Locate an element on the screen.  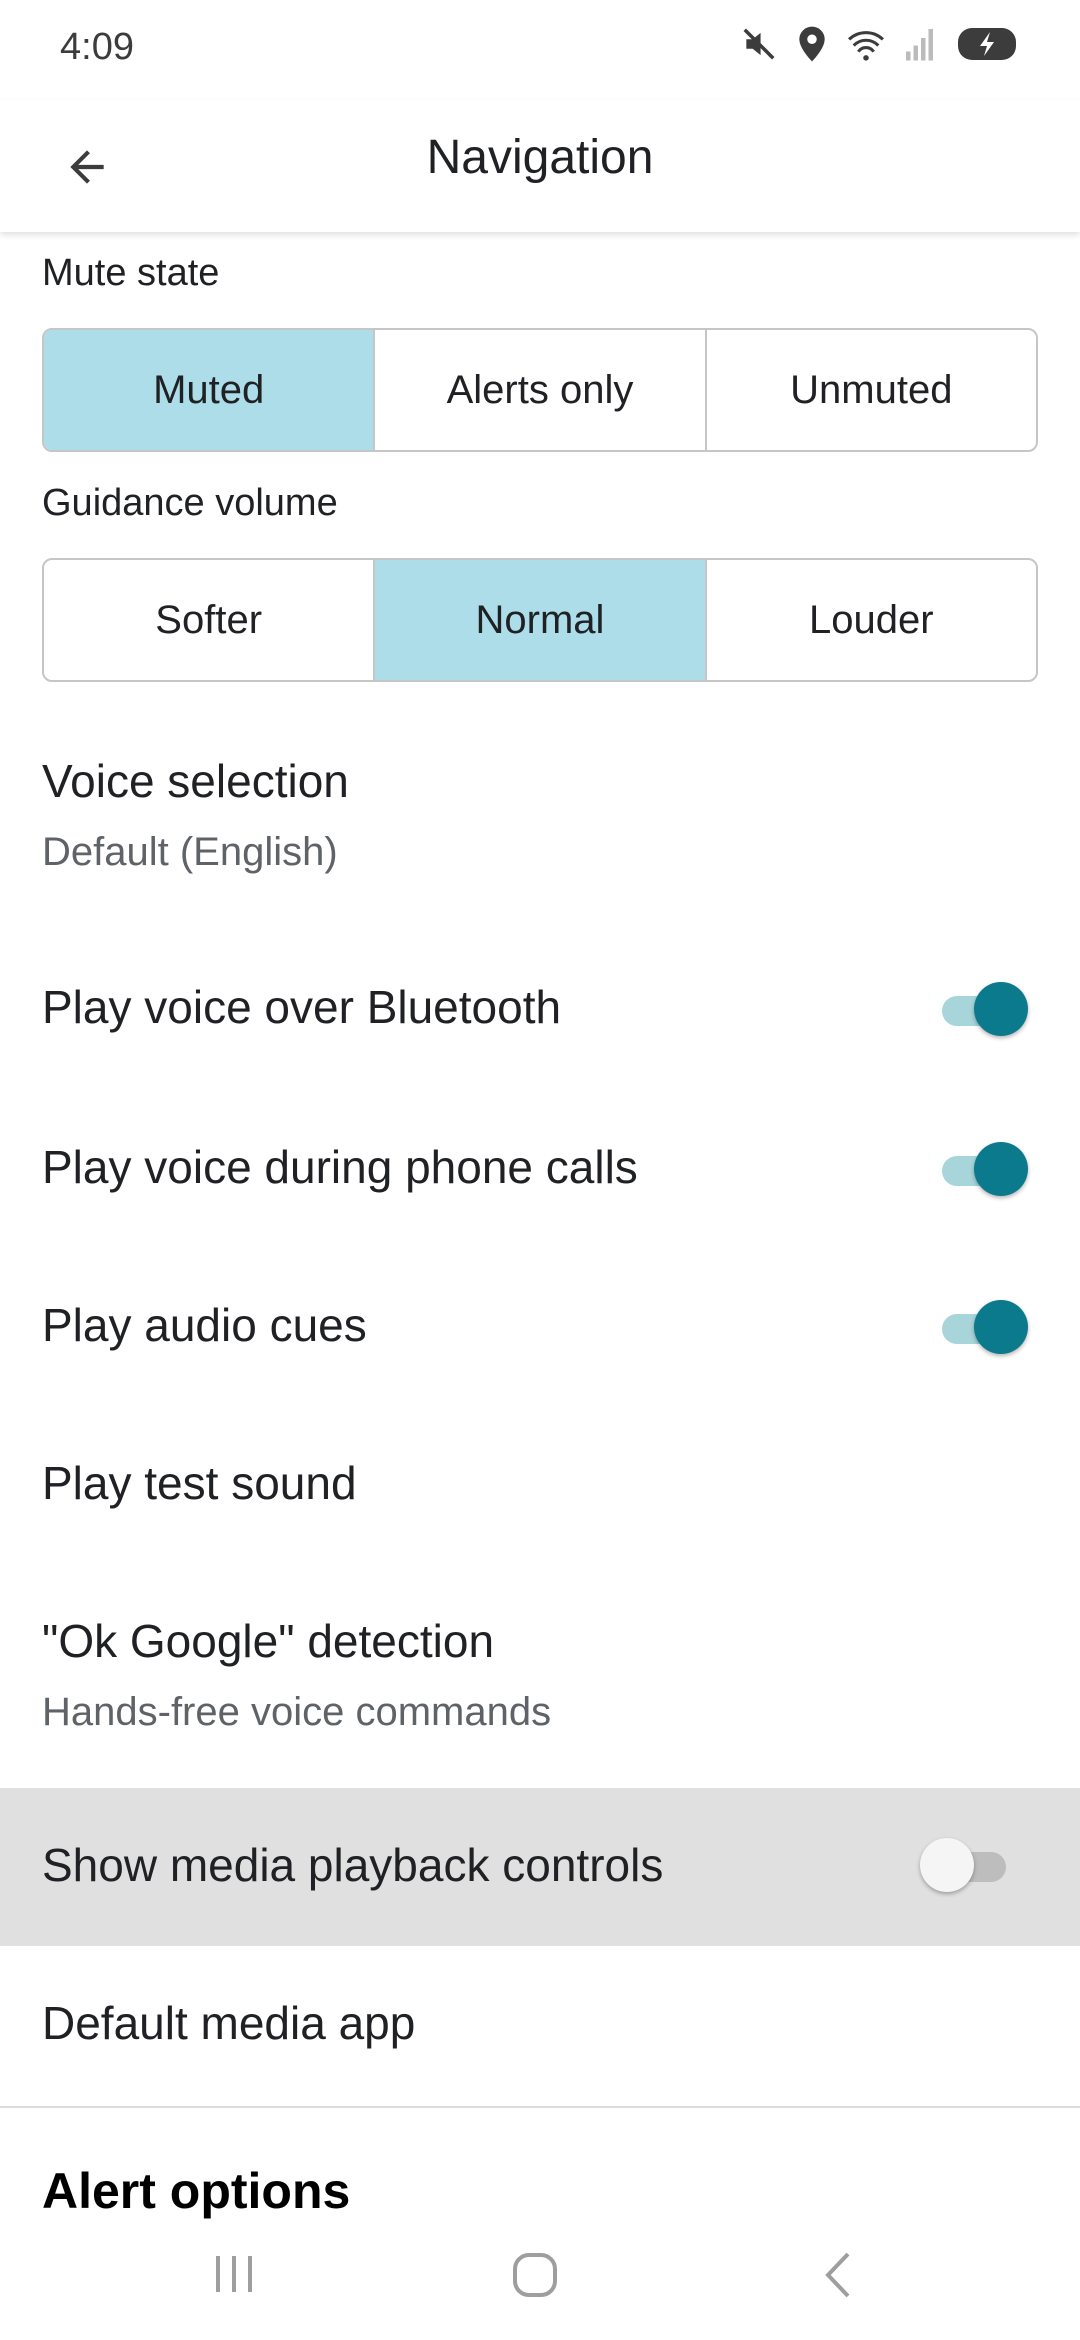
mute-option-muted: Muted is located at coordinates (210, 390).